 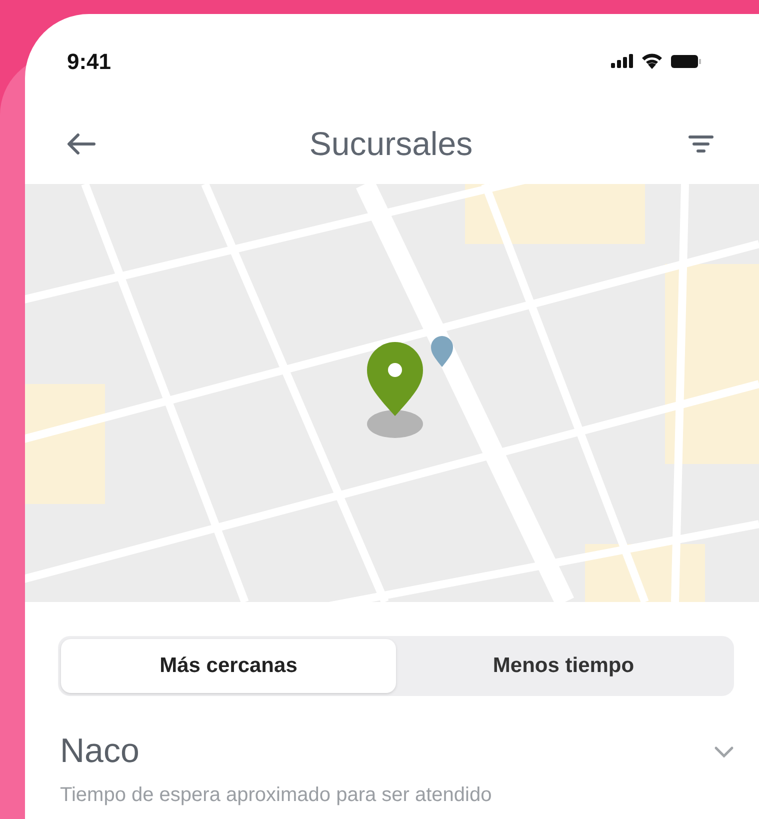 I want to click on signal-icon, so click(x=622, y=61).